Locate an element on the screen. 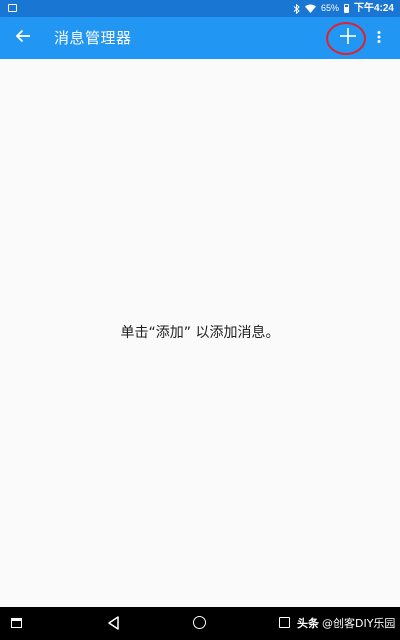 This screenshot has height=640, width=400. empty-state-message: 单击“添加” 以添加消息。 is located at coordinates (200, 333).